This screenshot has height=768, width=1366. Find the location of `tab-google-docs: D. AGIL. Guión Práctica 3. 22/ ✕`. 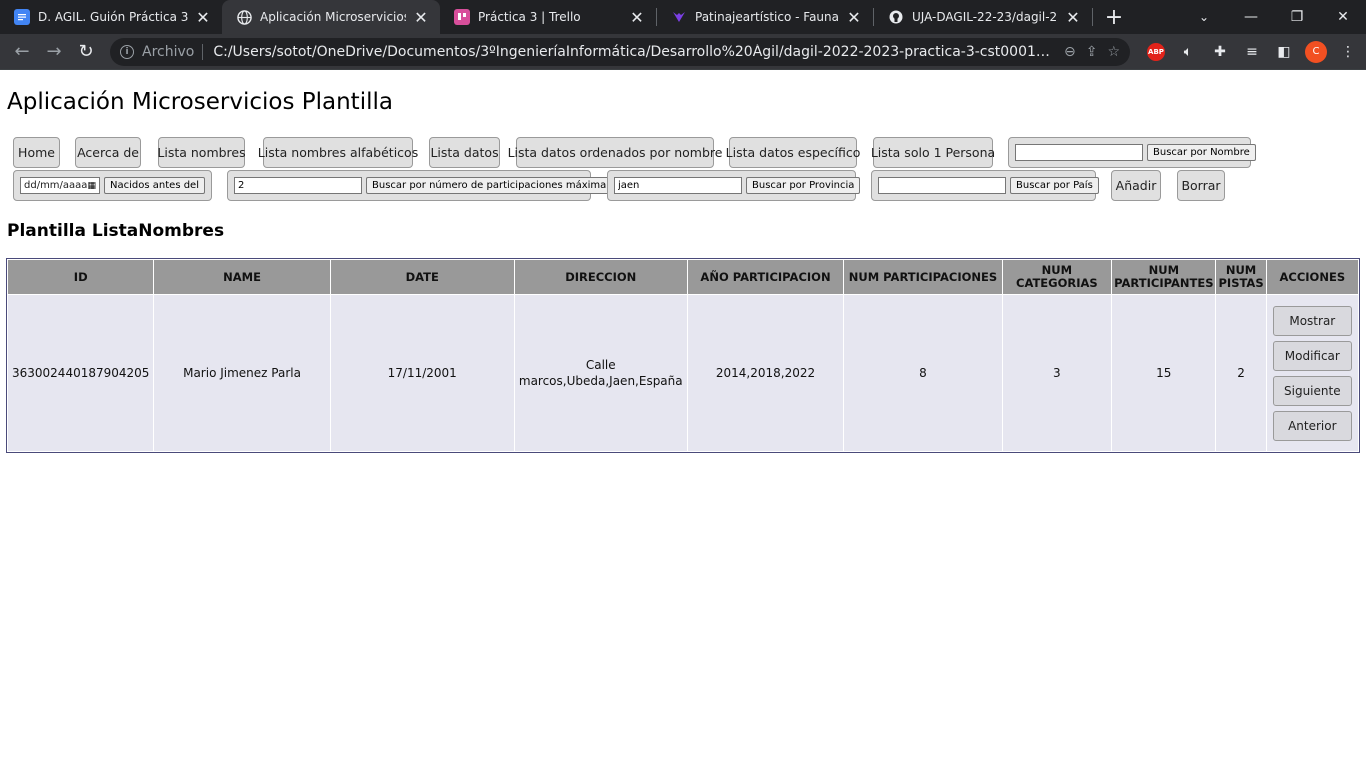

tab-google-docs: D. AGIL. Guión Práctica 3. 22/ ✕ is located at coordinates (111, 17).